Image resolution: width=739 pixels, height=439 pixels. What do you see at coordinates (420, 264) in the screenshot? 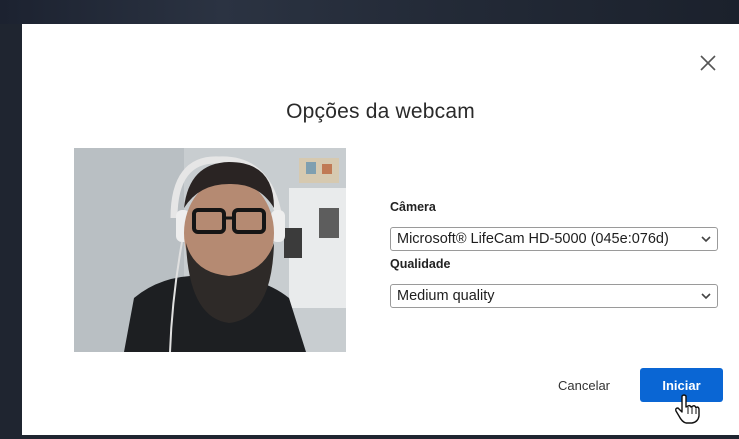
I see `quality-label: Qualidade` at bounding box center [420, 264].